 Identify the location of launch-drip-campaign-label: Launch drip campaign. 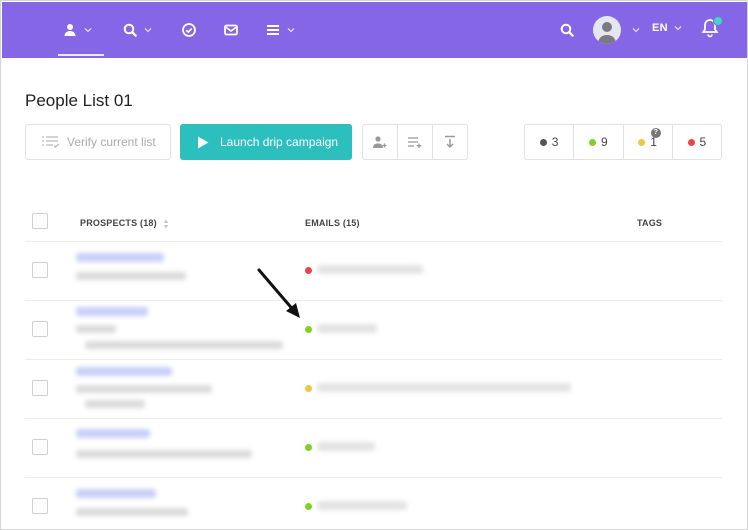
(279, 142).